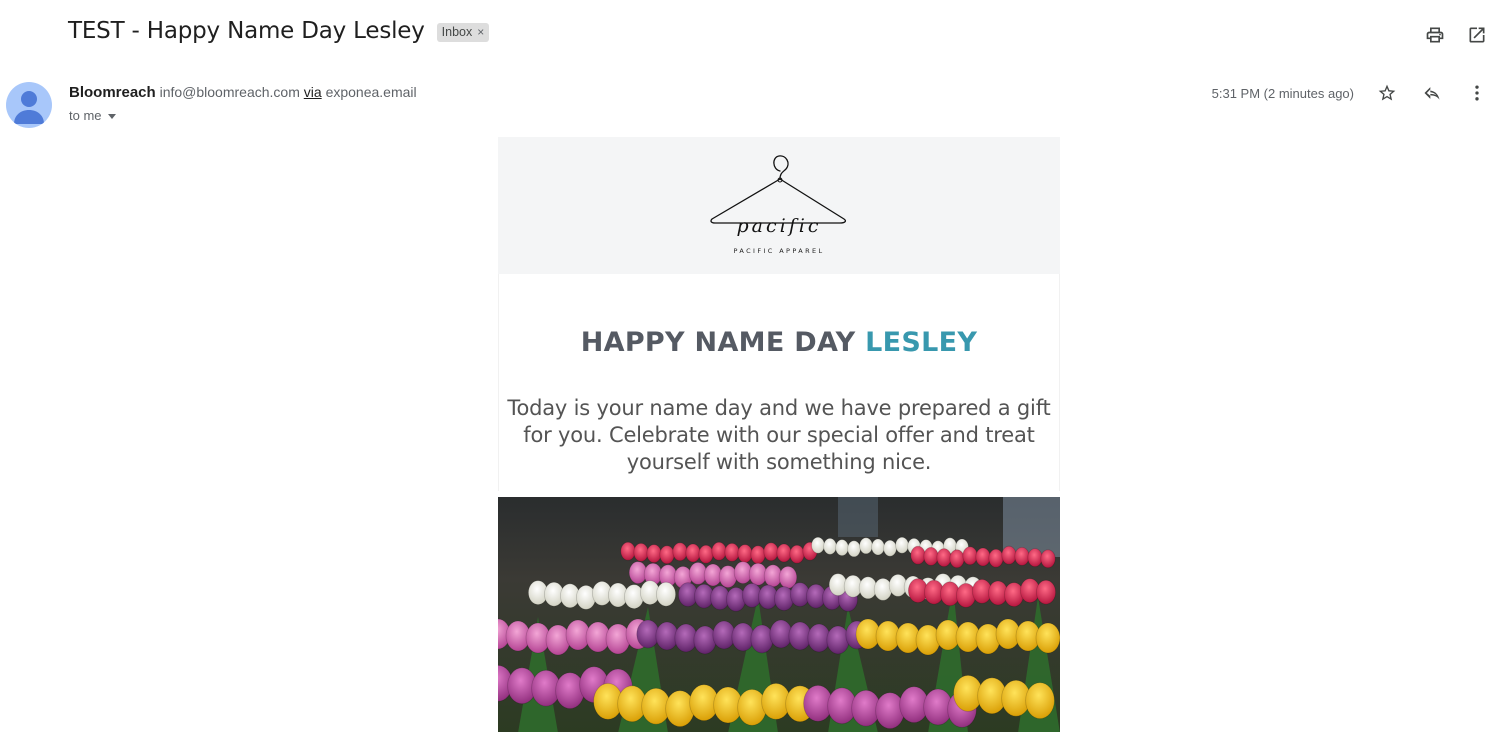 This screenshot has width=1502, height=732. What do you see at coordinates (246, 31) in the screenshot?
I see `email-subject: TEST - Happy Name Day Lesley` at bounding box center [246, 31].